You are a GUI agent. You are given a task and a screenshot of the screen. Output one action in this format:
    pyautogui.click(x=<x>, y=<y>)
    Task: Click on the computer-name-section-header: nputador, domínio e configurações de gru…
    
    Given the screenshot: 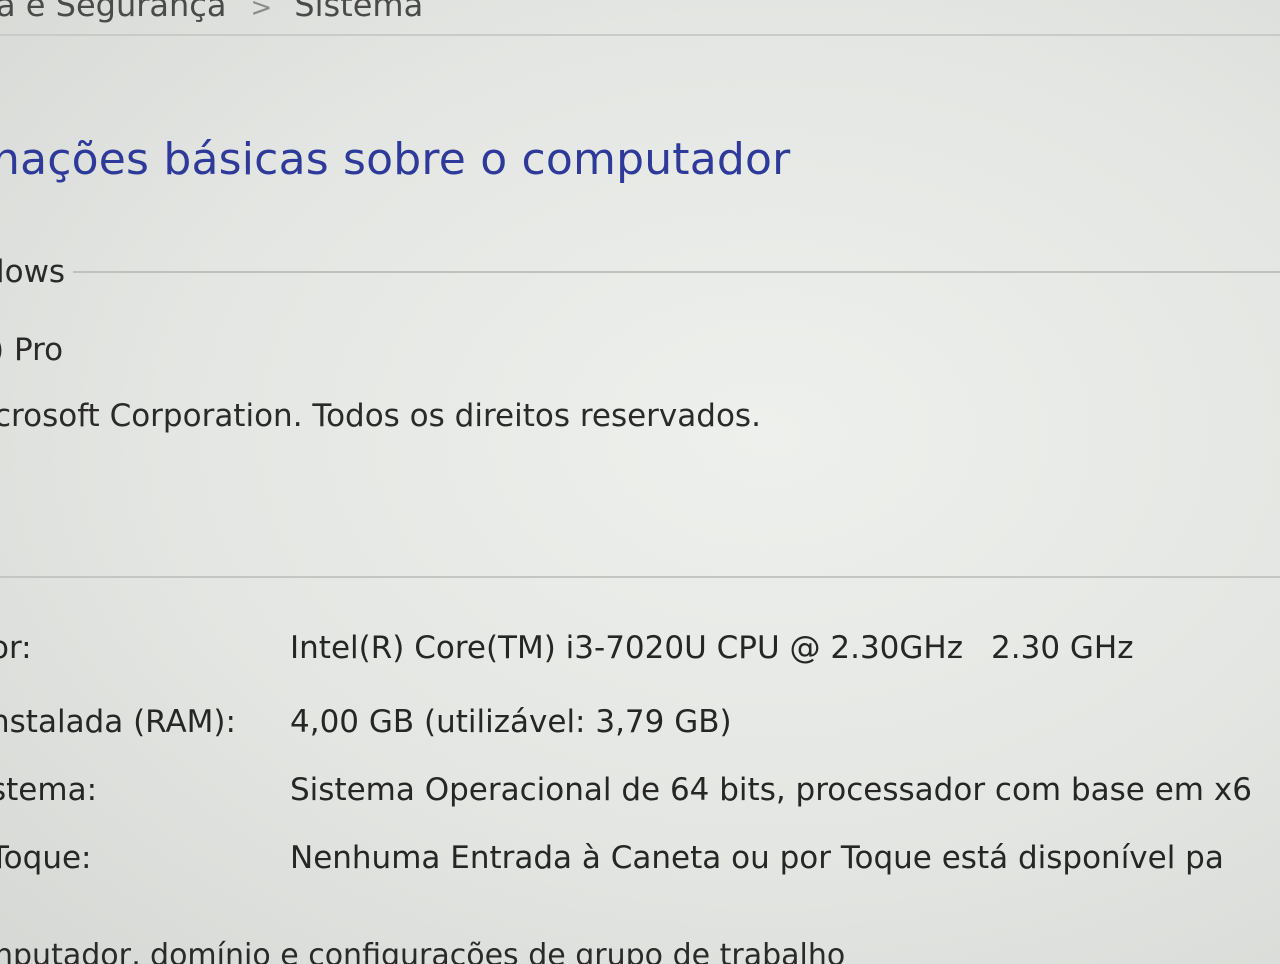 What is the action you would take?
    pyautogui.click(x=423, y=951)
    